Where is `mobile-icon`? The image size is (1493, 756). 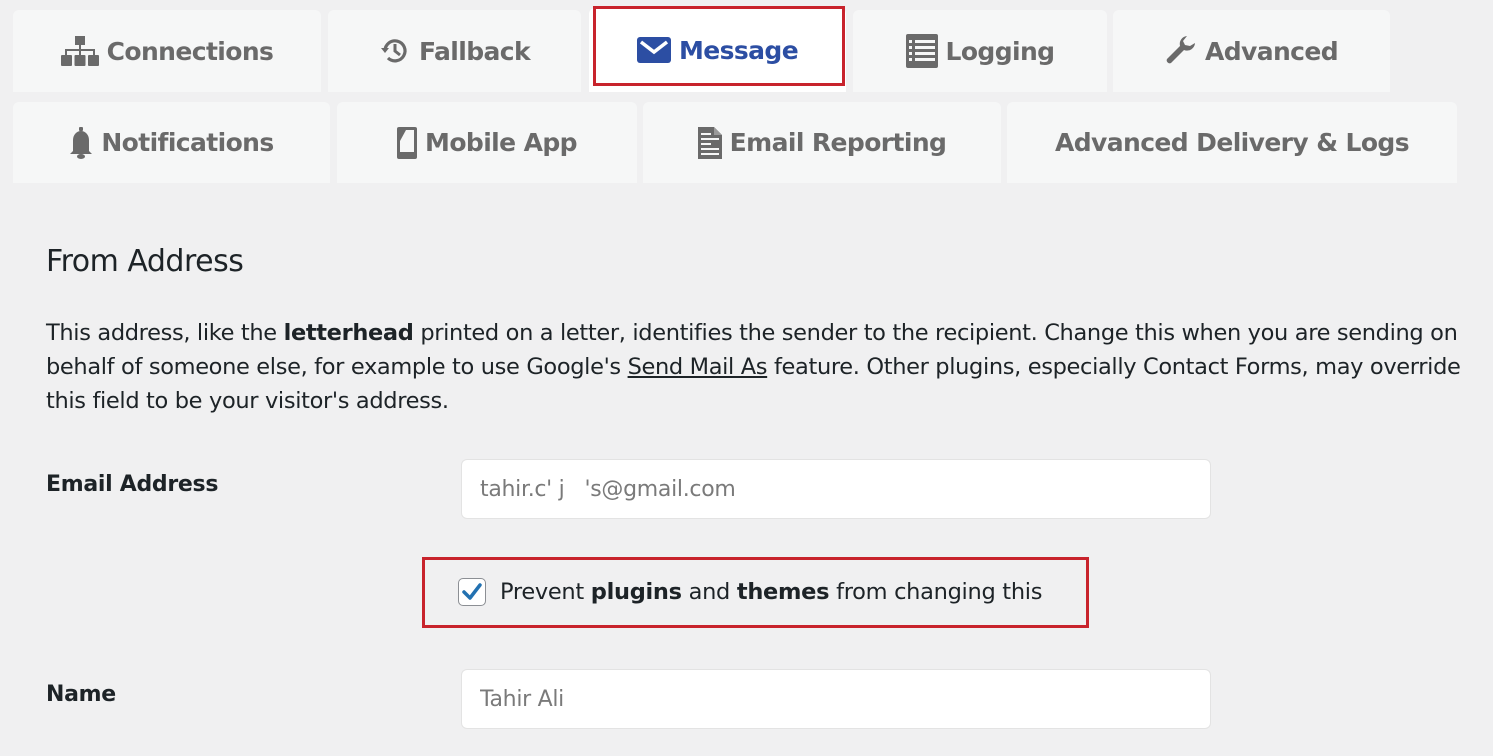 mobile-icon is located at coordinates (407, 142).